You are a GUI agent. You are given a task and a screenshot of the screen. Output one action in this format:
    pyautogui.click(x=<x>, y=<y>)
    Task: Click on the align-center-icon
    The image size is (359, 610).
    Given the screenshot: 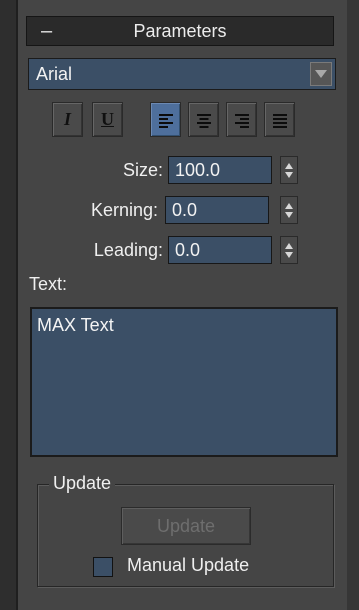 What is the action you would take?
    pyautogui.click(x=203, y=120)
    